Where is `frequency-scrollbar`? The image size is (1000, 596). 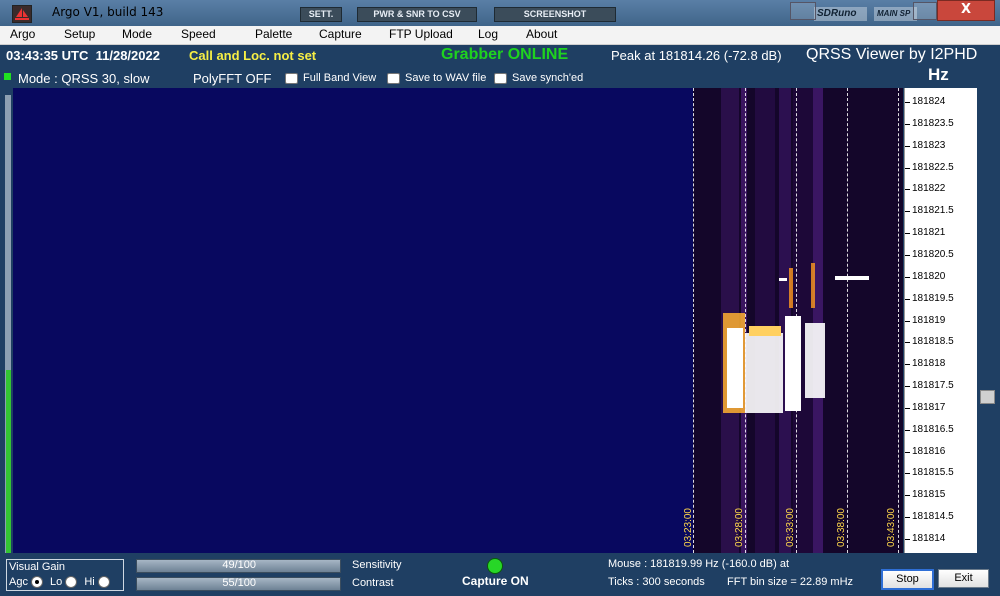 frequency-scrollbar is located at coordinates (987, 320).